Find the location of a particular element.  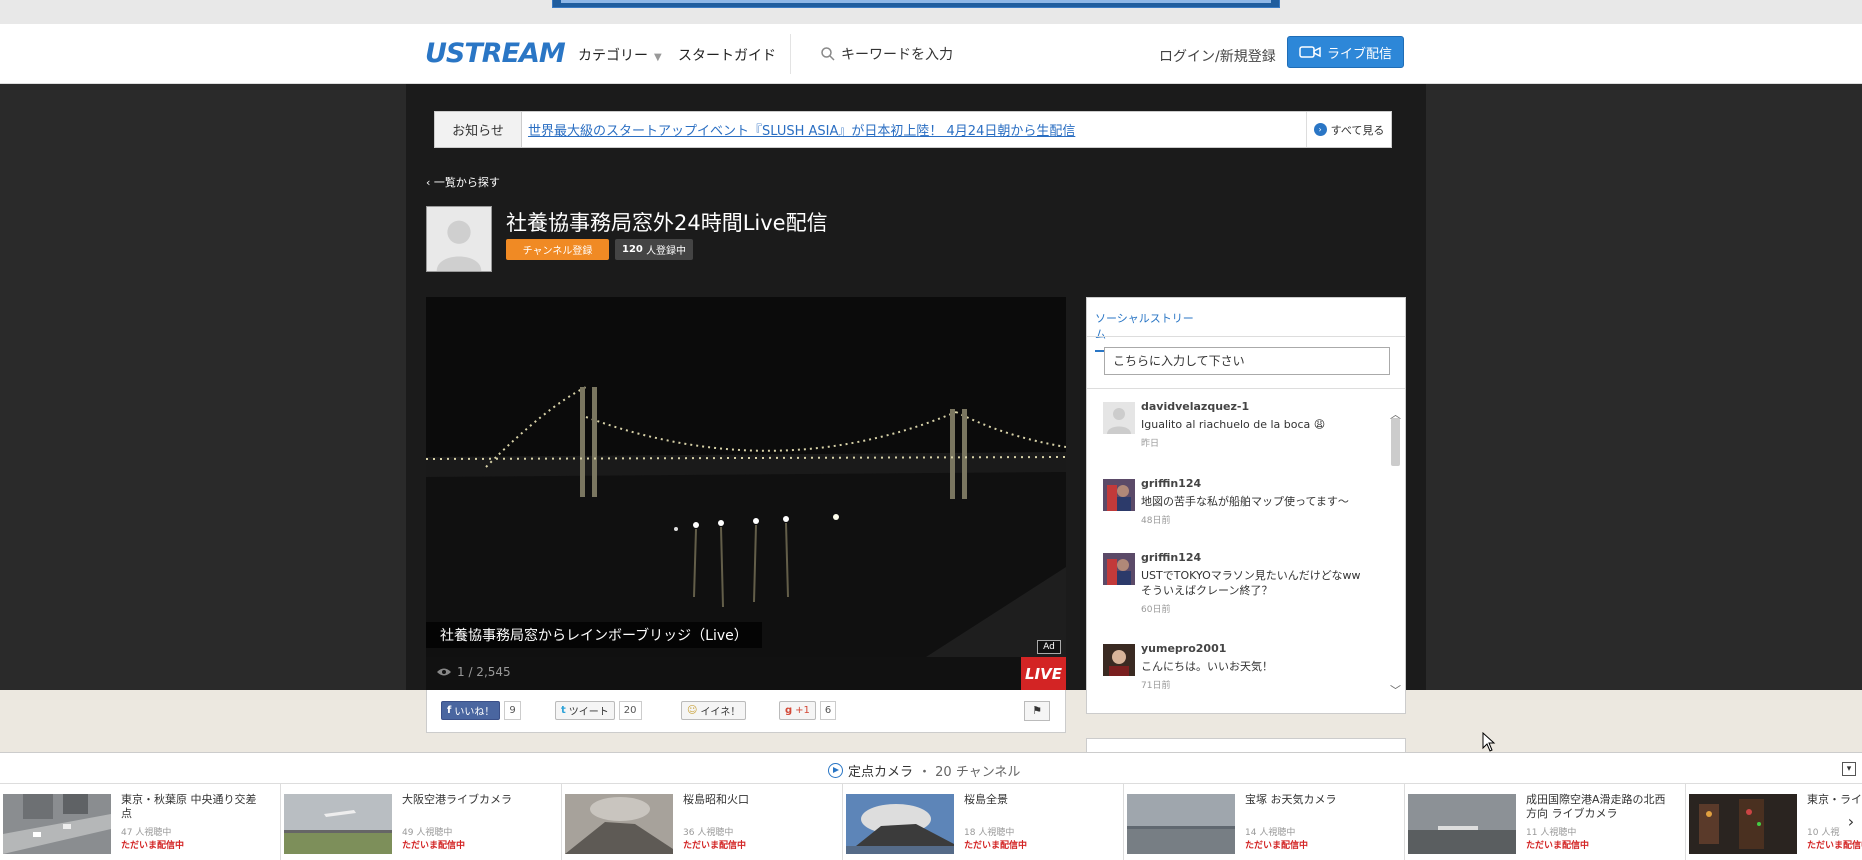

message-text: 地図の苦手な私が船舶マップ使ってます〜 is located at coordinates (1245, 501).